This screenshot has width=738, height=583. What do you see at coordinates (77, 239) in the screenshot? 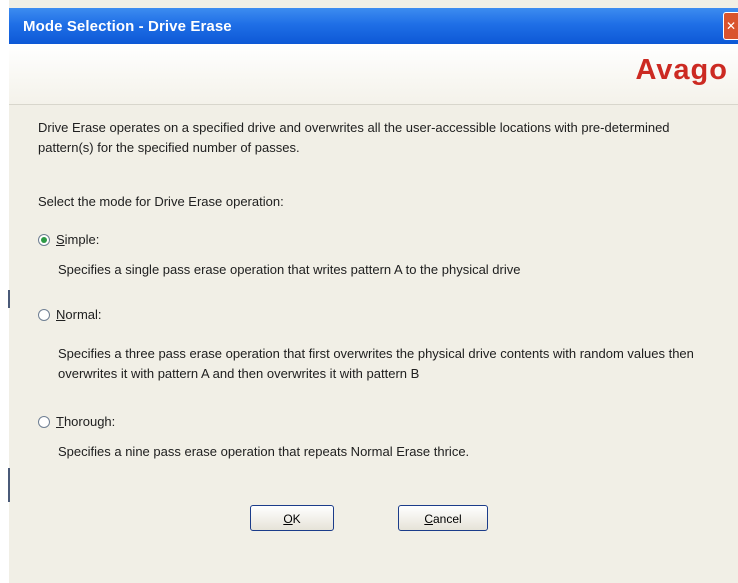
I see `radio-simple-label: Simple:` at bounding box center [77, 239].